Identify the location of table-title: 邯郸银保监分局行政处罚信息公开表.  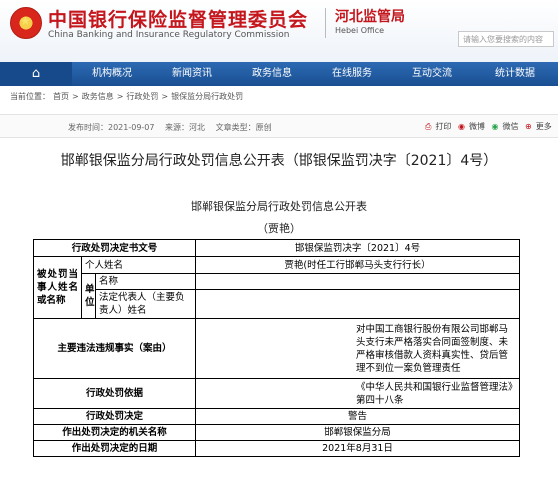
(279, 206).